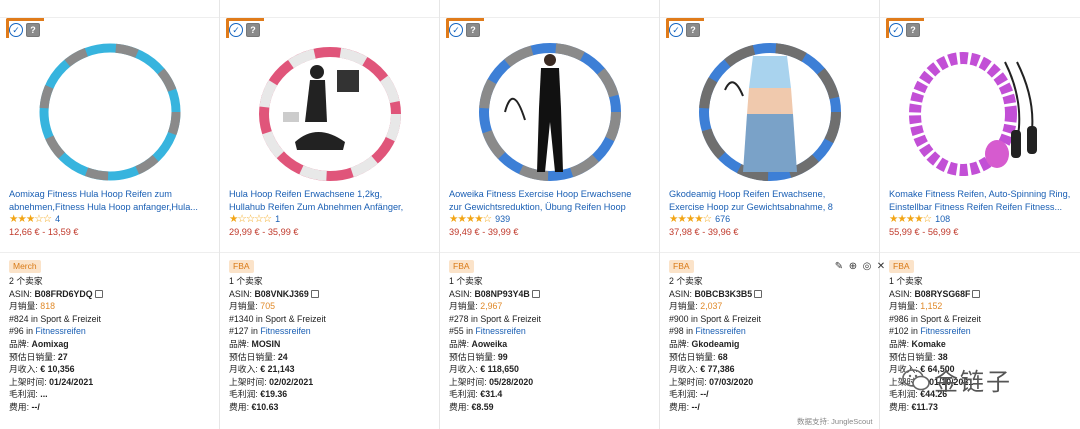 The width and height of the screenshot is (1080, 429). I want to click on rating: ★★★☆☆ 4, so click(34, 219).